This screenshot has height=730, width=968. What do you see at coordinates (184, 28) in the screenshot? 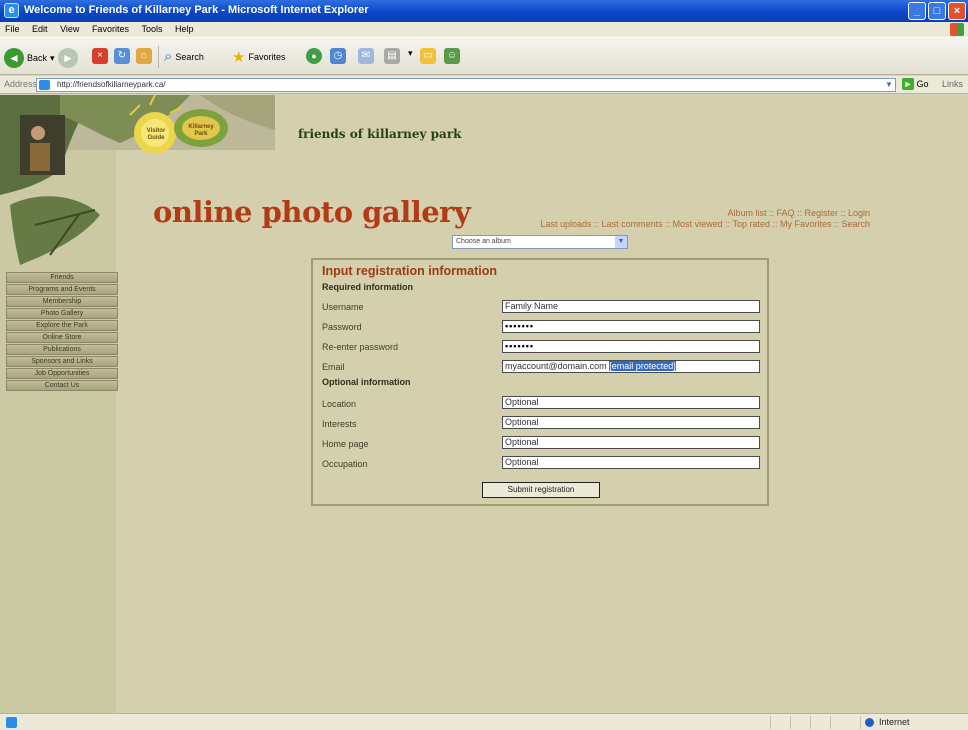
I see `menu-help: Help` at bounding box center [184, 28].